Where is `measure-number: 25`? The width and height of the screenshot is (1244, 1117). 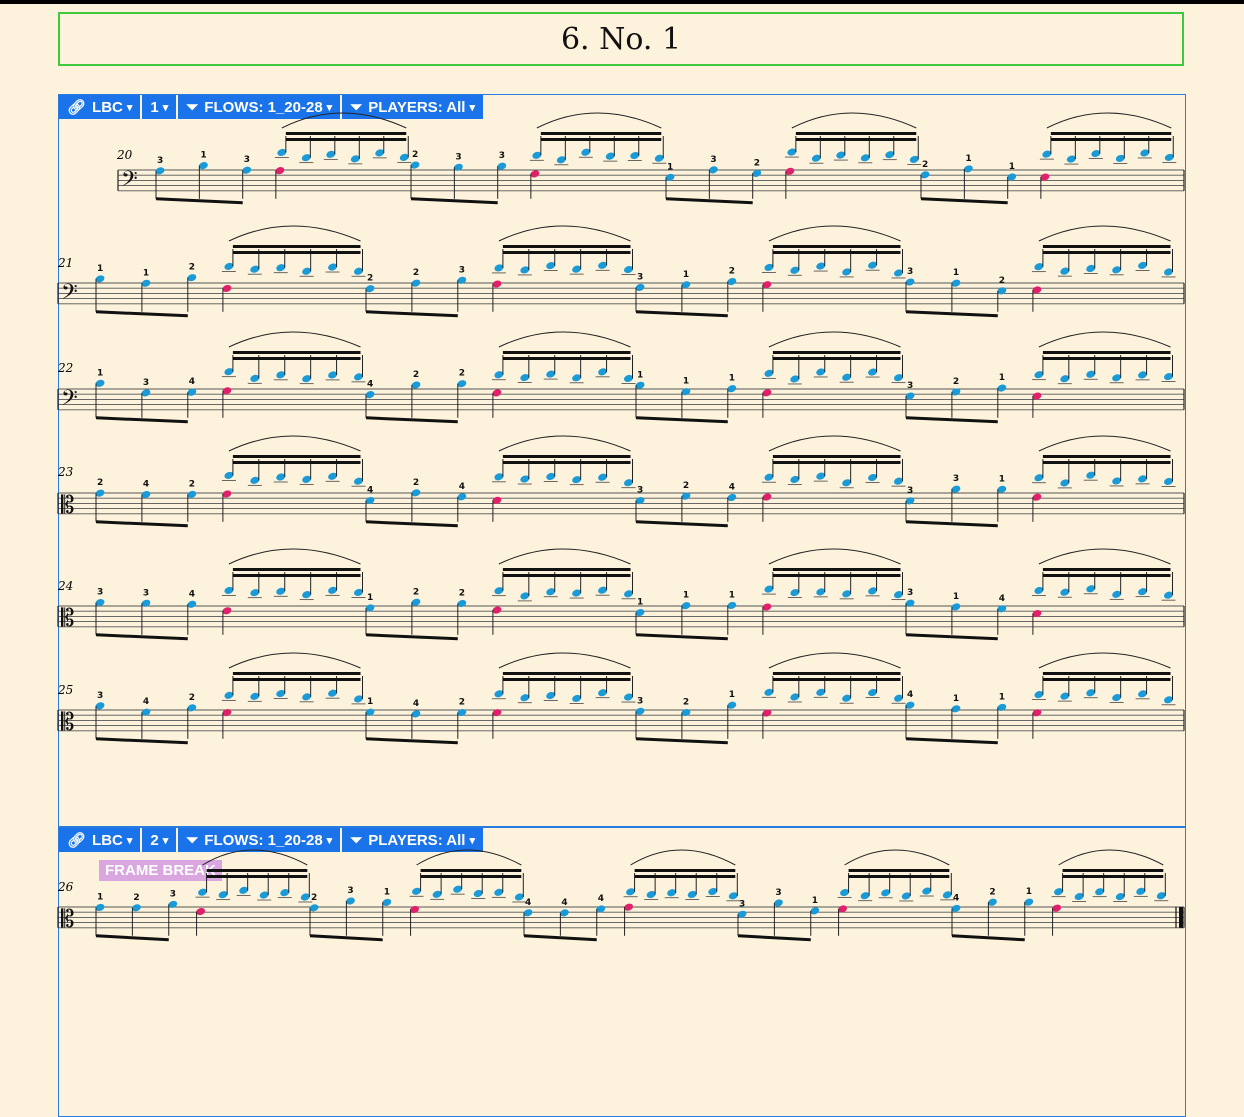
measure-number: 25 is located at coordinates (65, 690).